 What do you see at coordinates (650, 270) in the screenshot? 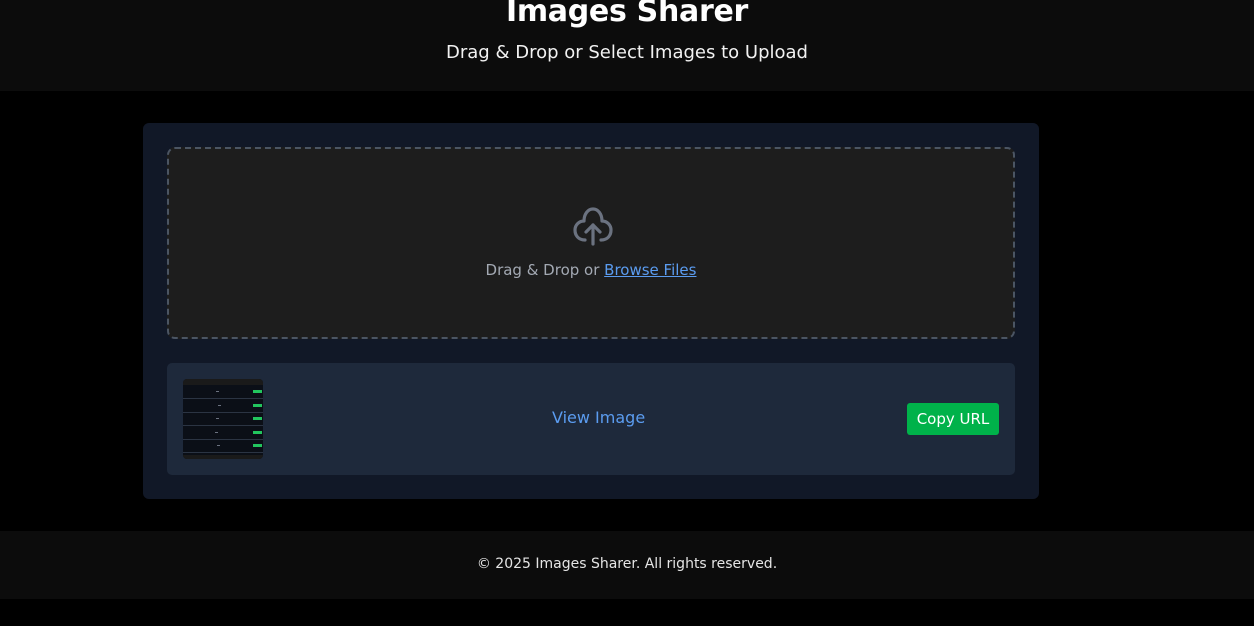
I see `browse-files-link: Browse Files` at bounding box center [650, 270].